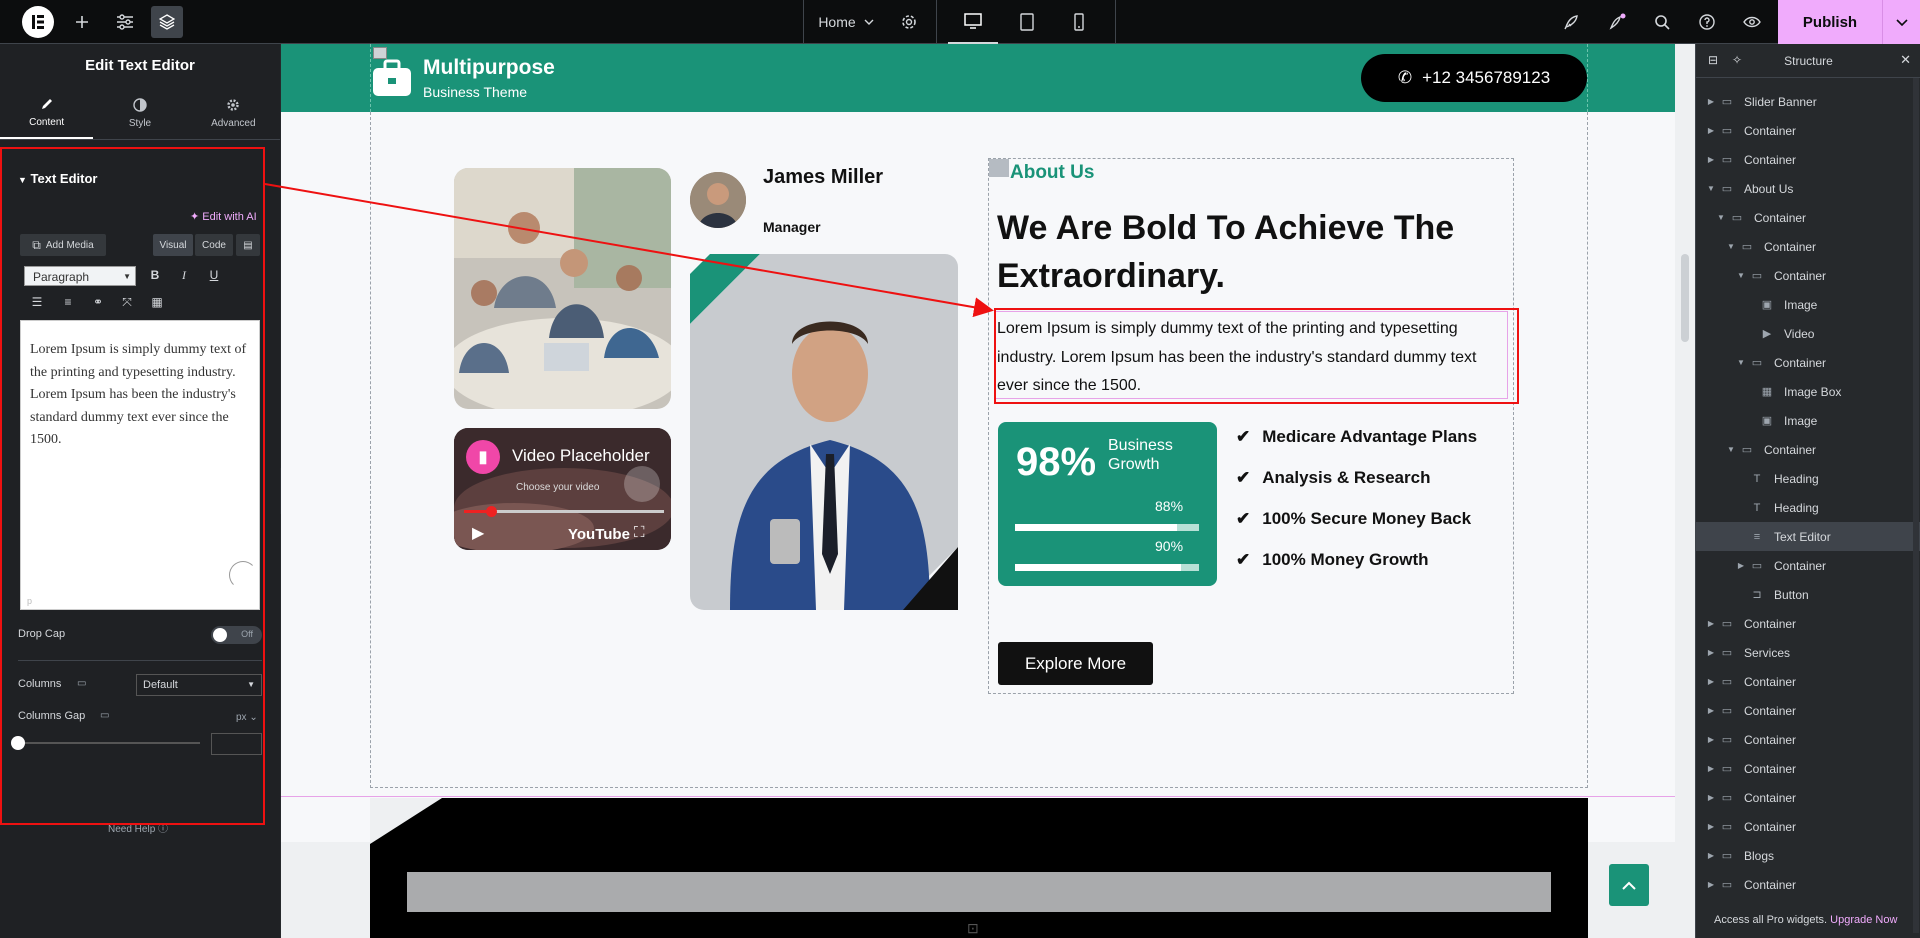  I want to click on close-icon: ✕, so click(1905, 60).